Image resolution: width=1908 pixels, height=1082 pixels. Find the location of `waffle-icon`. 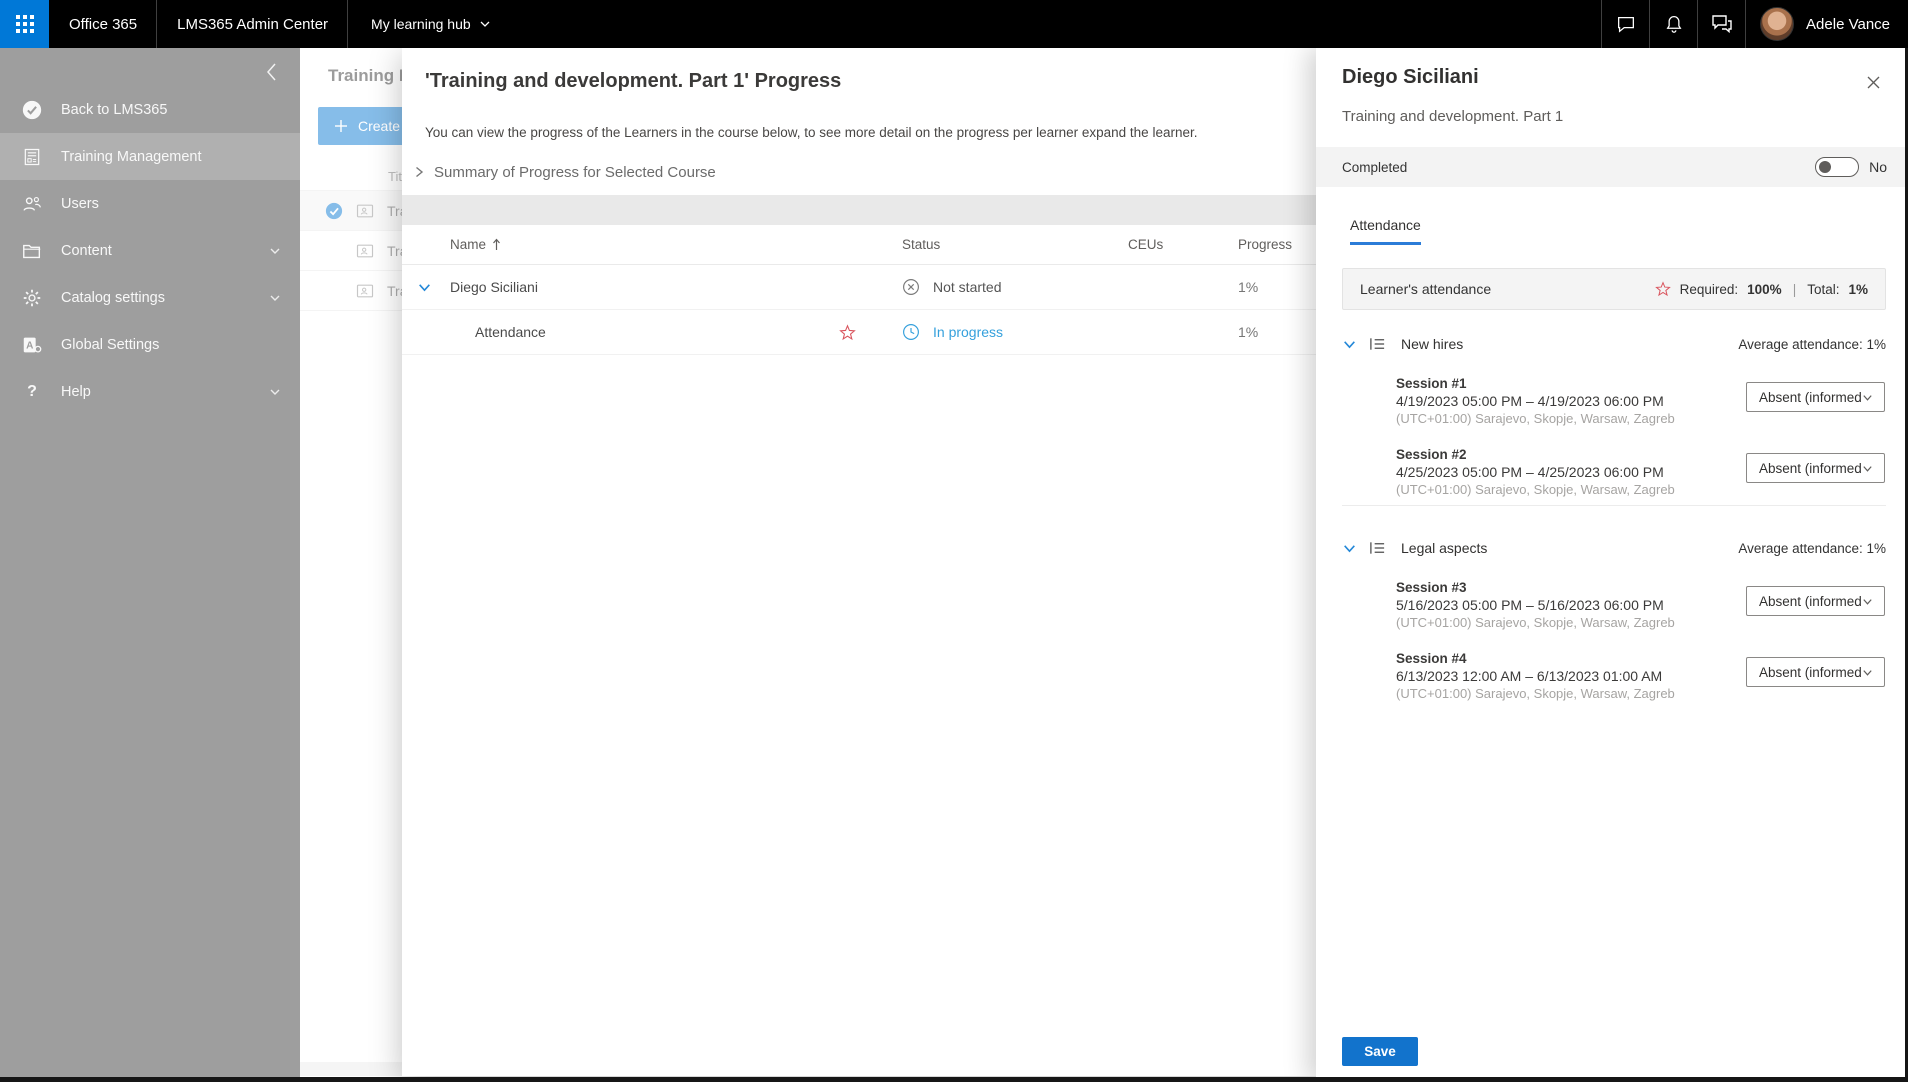

waffle-icon is located at coordinates (24, 24).